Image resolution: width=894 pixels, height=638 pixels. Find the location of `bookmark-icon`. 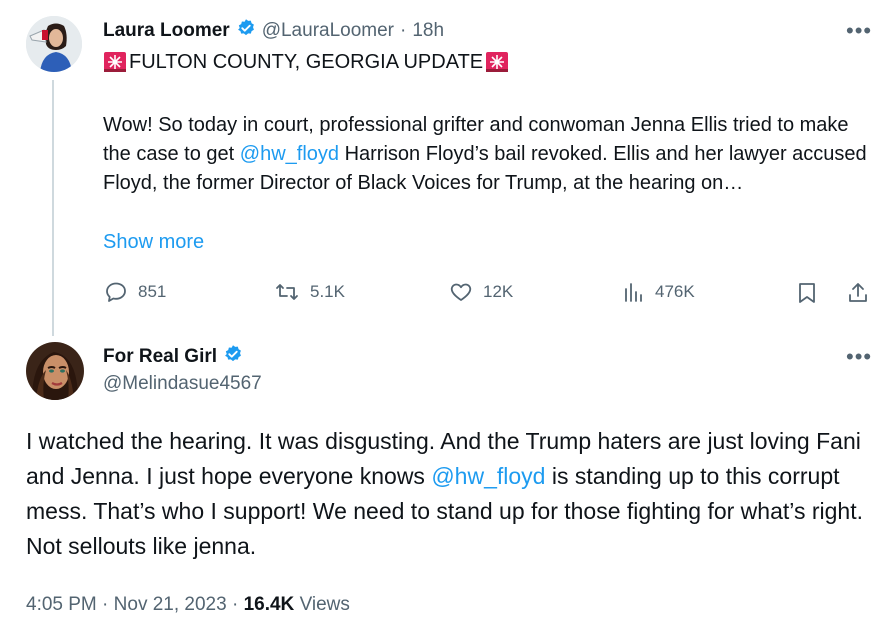

bookmark-icon is located at coordinates (807, 295).